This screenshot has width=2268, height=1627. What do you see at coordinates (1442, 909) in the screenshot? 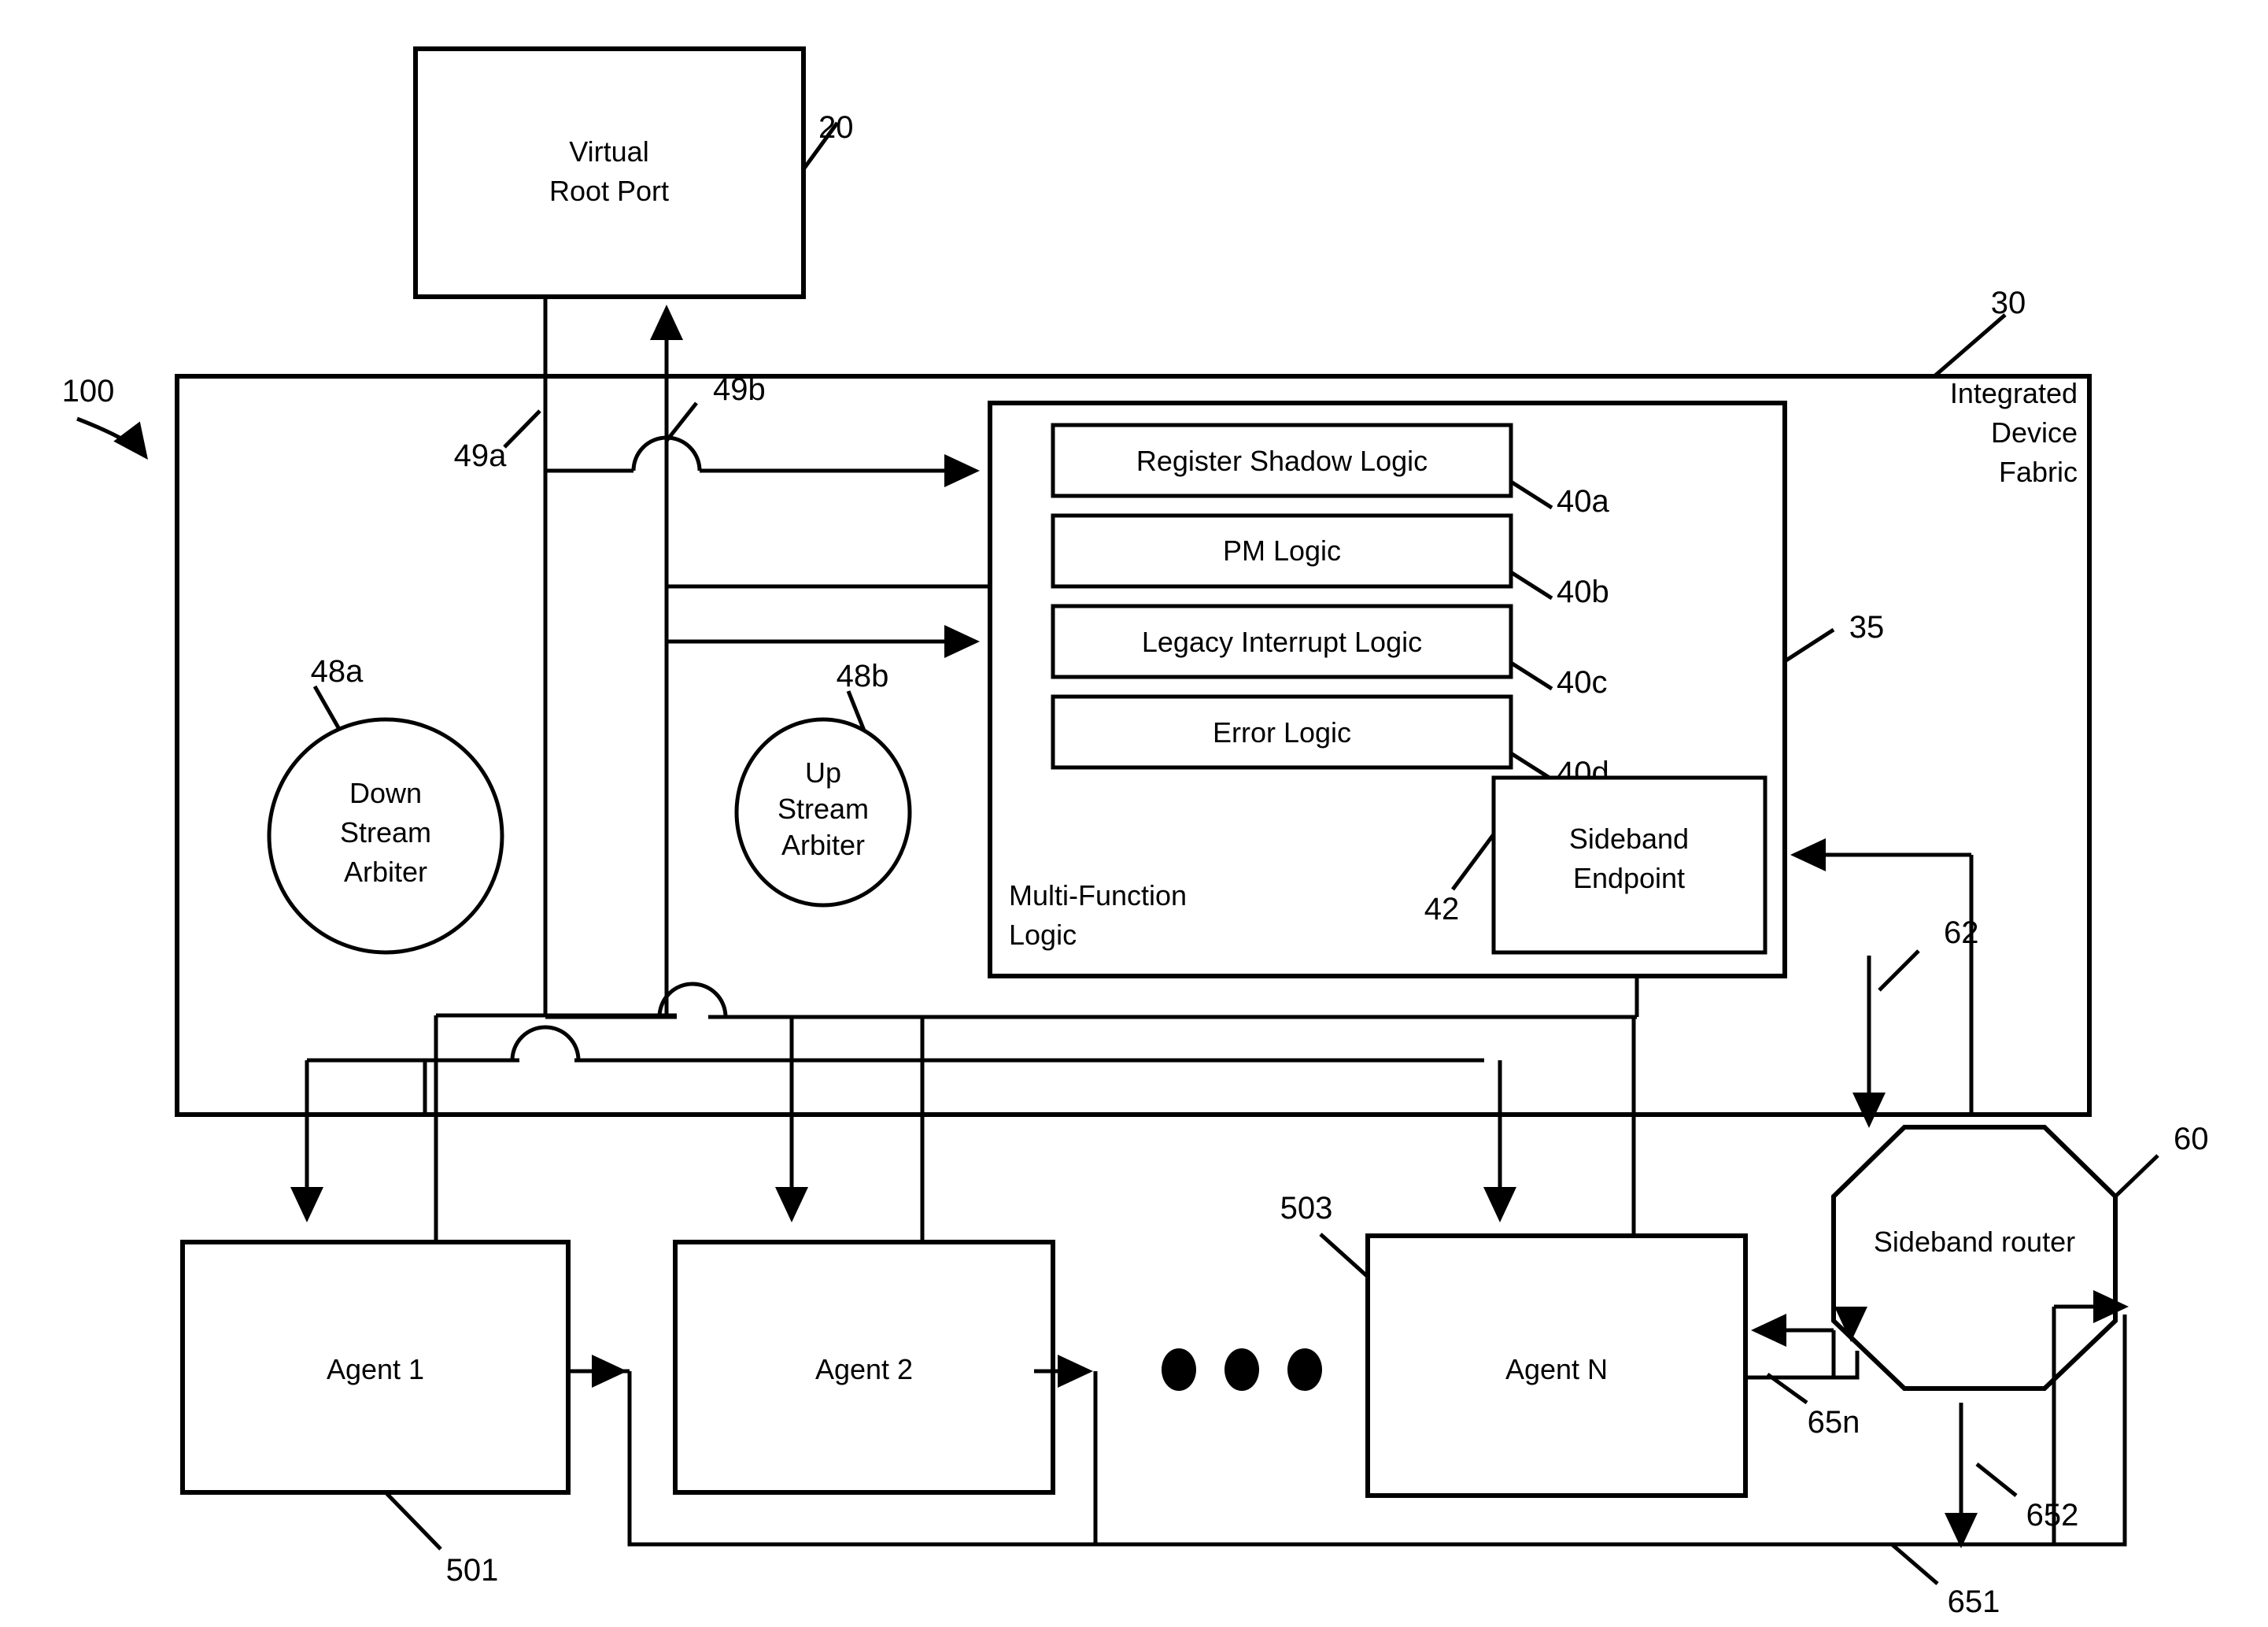
I see `ref-42: 42` at bounding box center [1442, 909].